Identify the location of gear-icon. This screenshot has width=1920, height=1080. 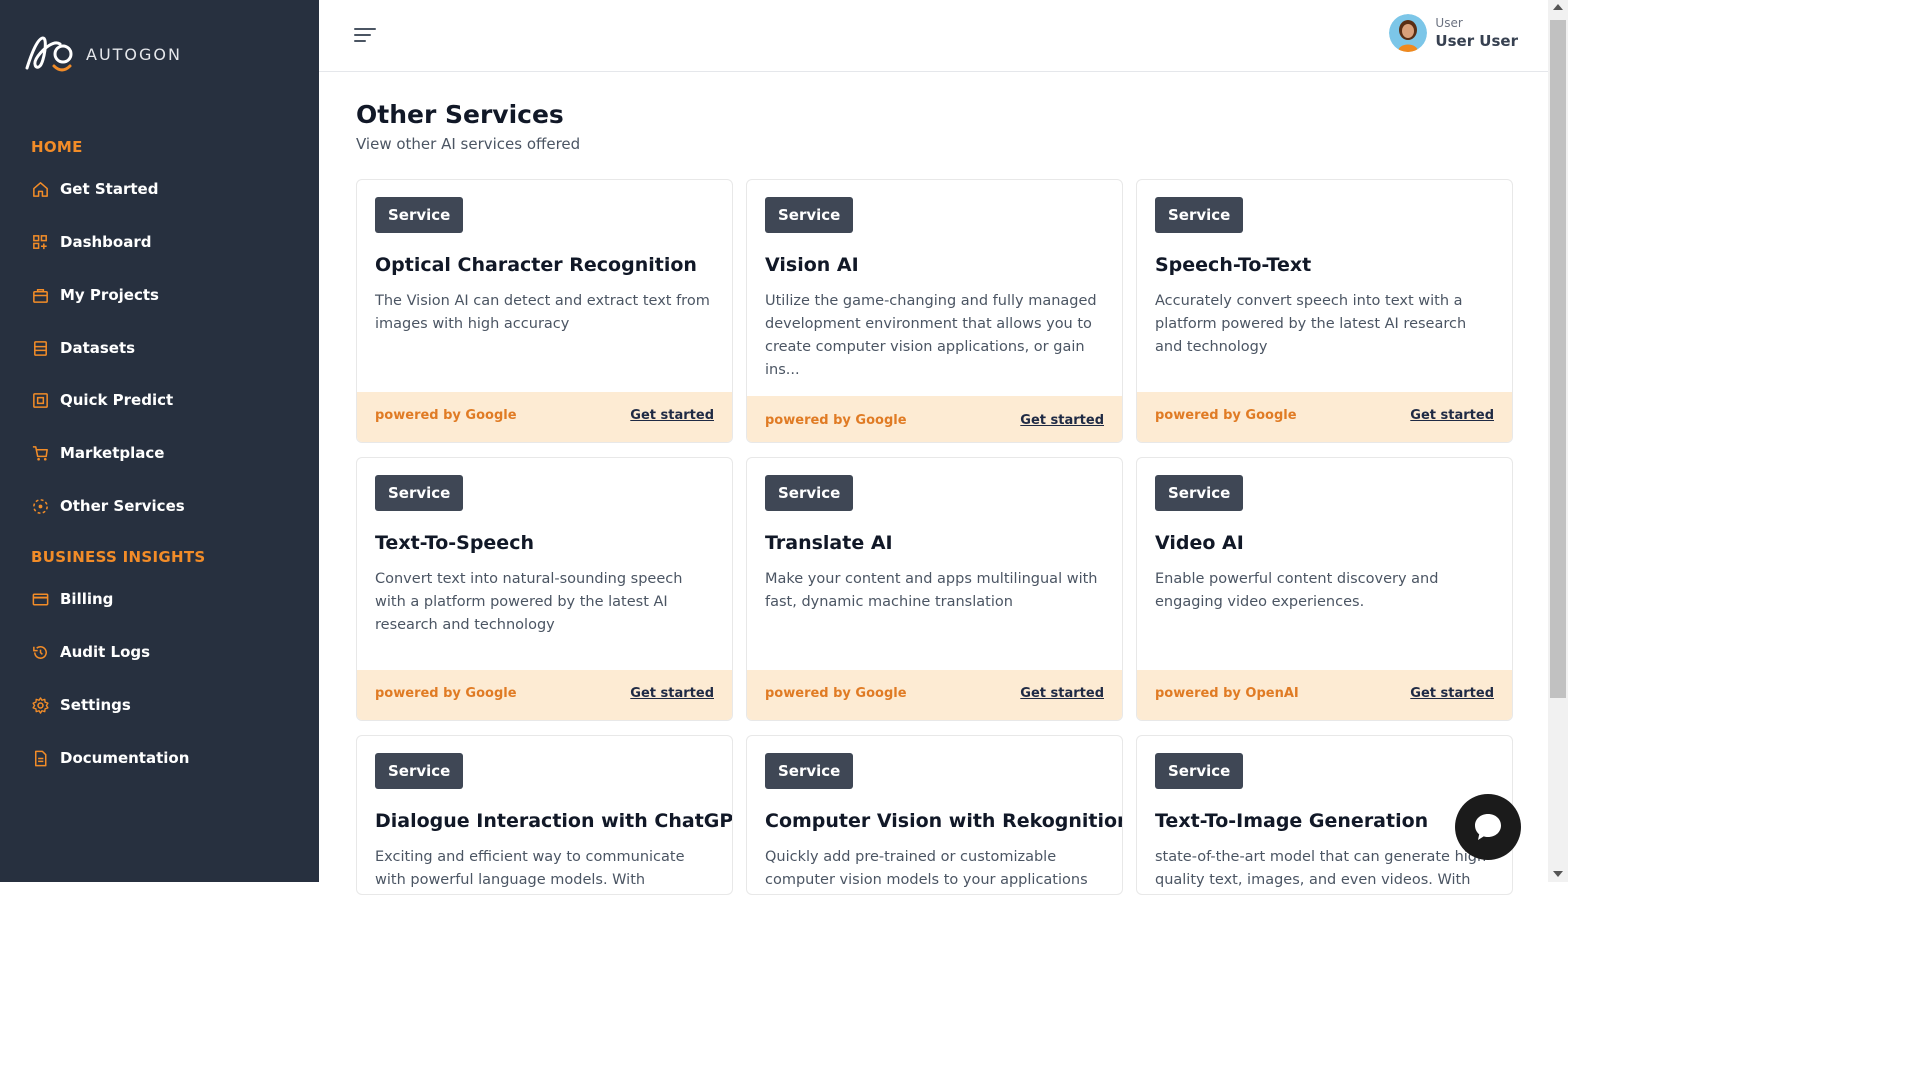
(40, 705).